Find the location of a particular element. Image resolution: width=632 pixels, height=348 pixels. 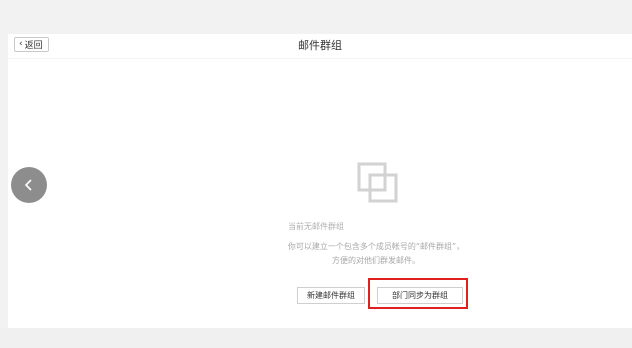

left-gutter is located at coordinates (4, 181).